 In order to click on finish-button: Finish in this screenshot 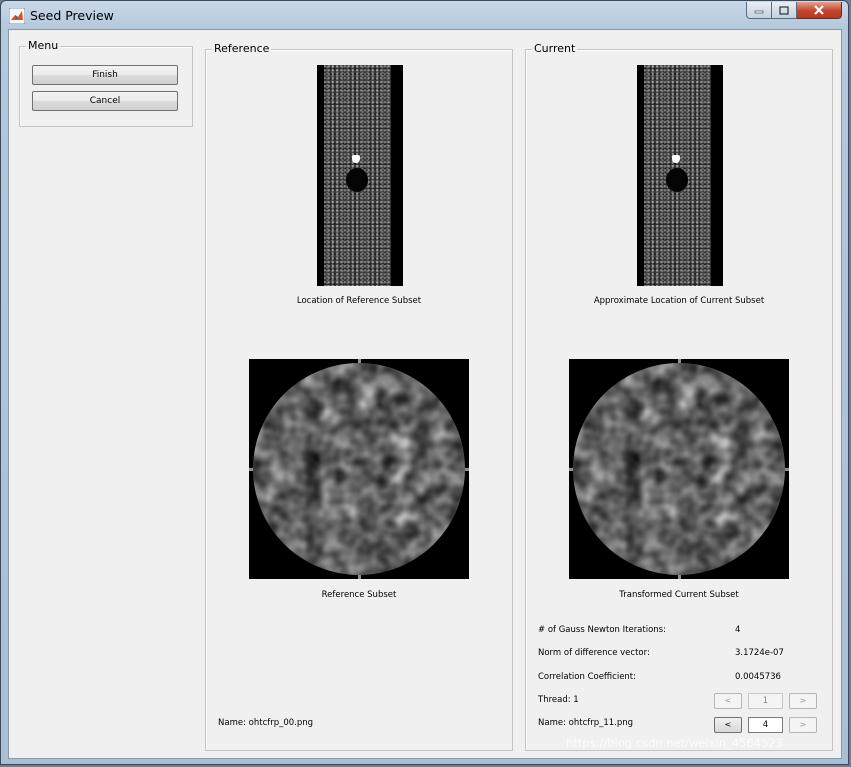, I will do `click(105, 75)`.